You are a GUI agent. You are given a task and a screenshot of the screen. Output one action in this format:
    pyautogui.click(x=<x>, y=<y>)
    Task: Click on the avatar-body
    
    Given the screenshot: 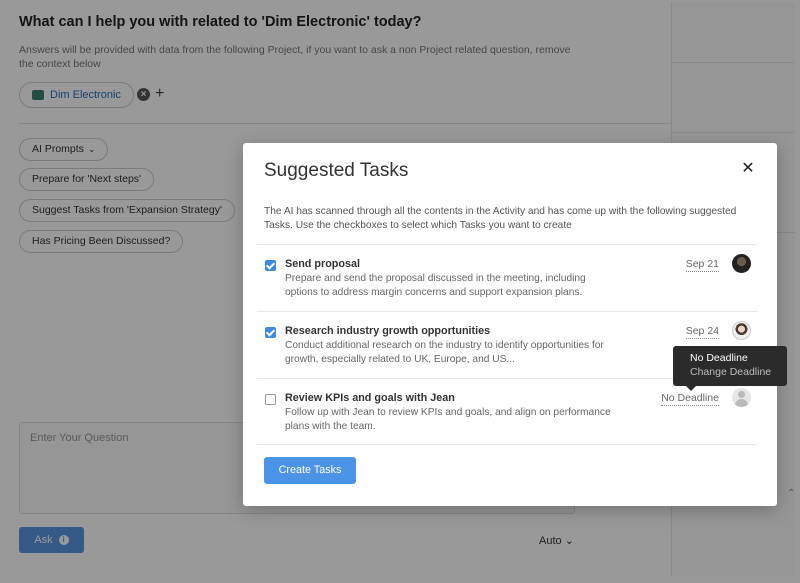 What is the action you would take?
    pyautogui.click(x=741, y=403)
    